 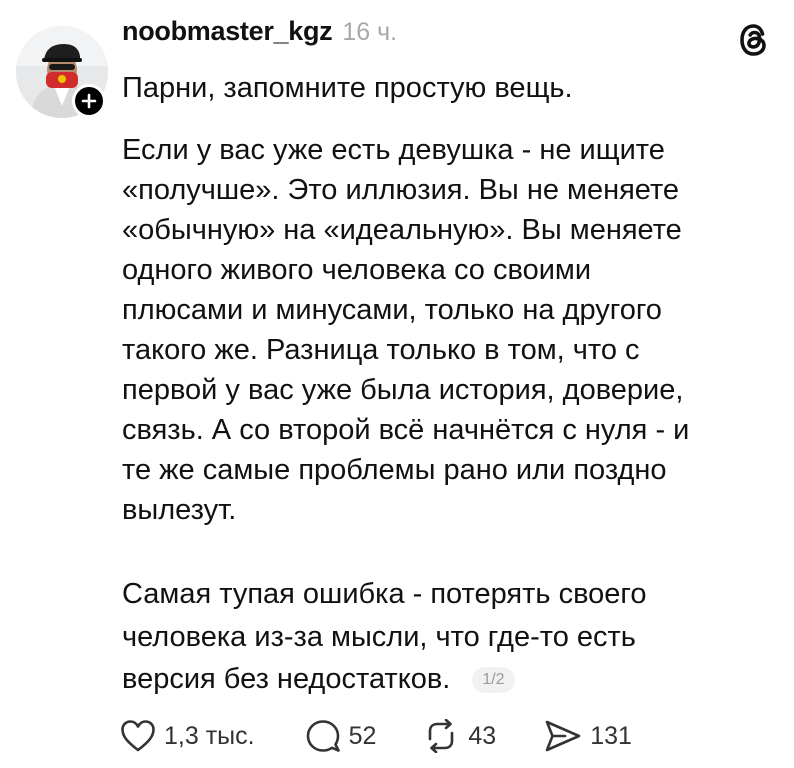 I want to click on post-time: 16 ч., so click(x=370, y=32).